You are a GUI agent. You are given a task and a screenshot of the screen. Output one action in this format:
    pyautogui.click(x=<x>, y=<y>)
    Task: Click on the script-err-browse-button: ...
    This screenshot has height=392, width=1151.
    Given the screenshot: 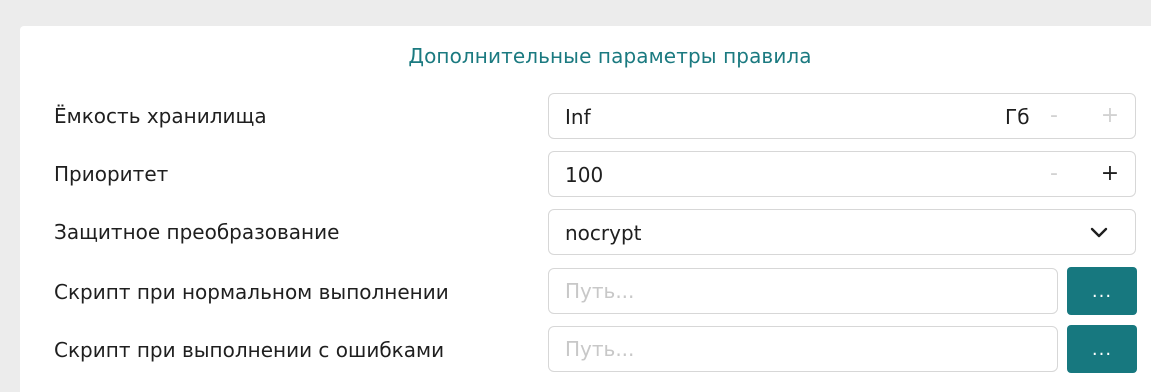 What is the action you would take?
    pyautogui.click(x=1102, y=349)
    